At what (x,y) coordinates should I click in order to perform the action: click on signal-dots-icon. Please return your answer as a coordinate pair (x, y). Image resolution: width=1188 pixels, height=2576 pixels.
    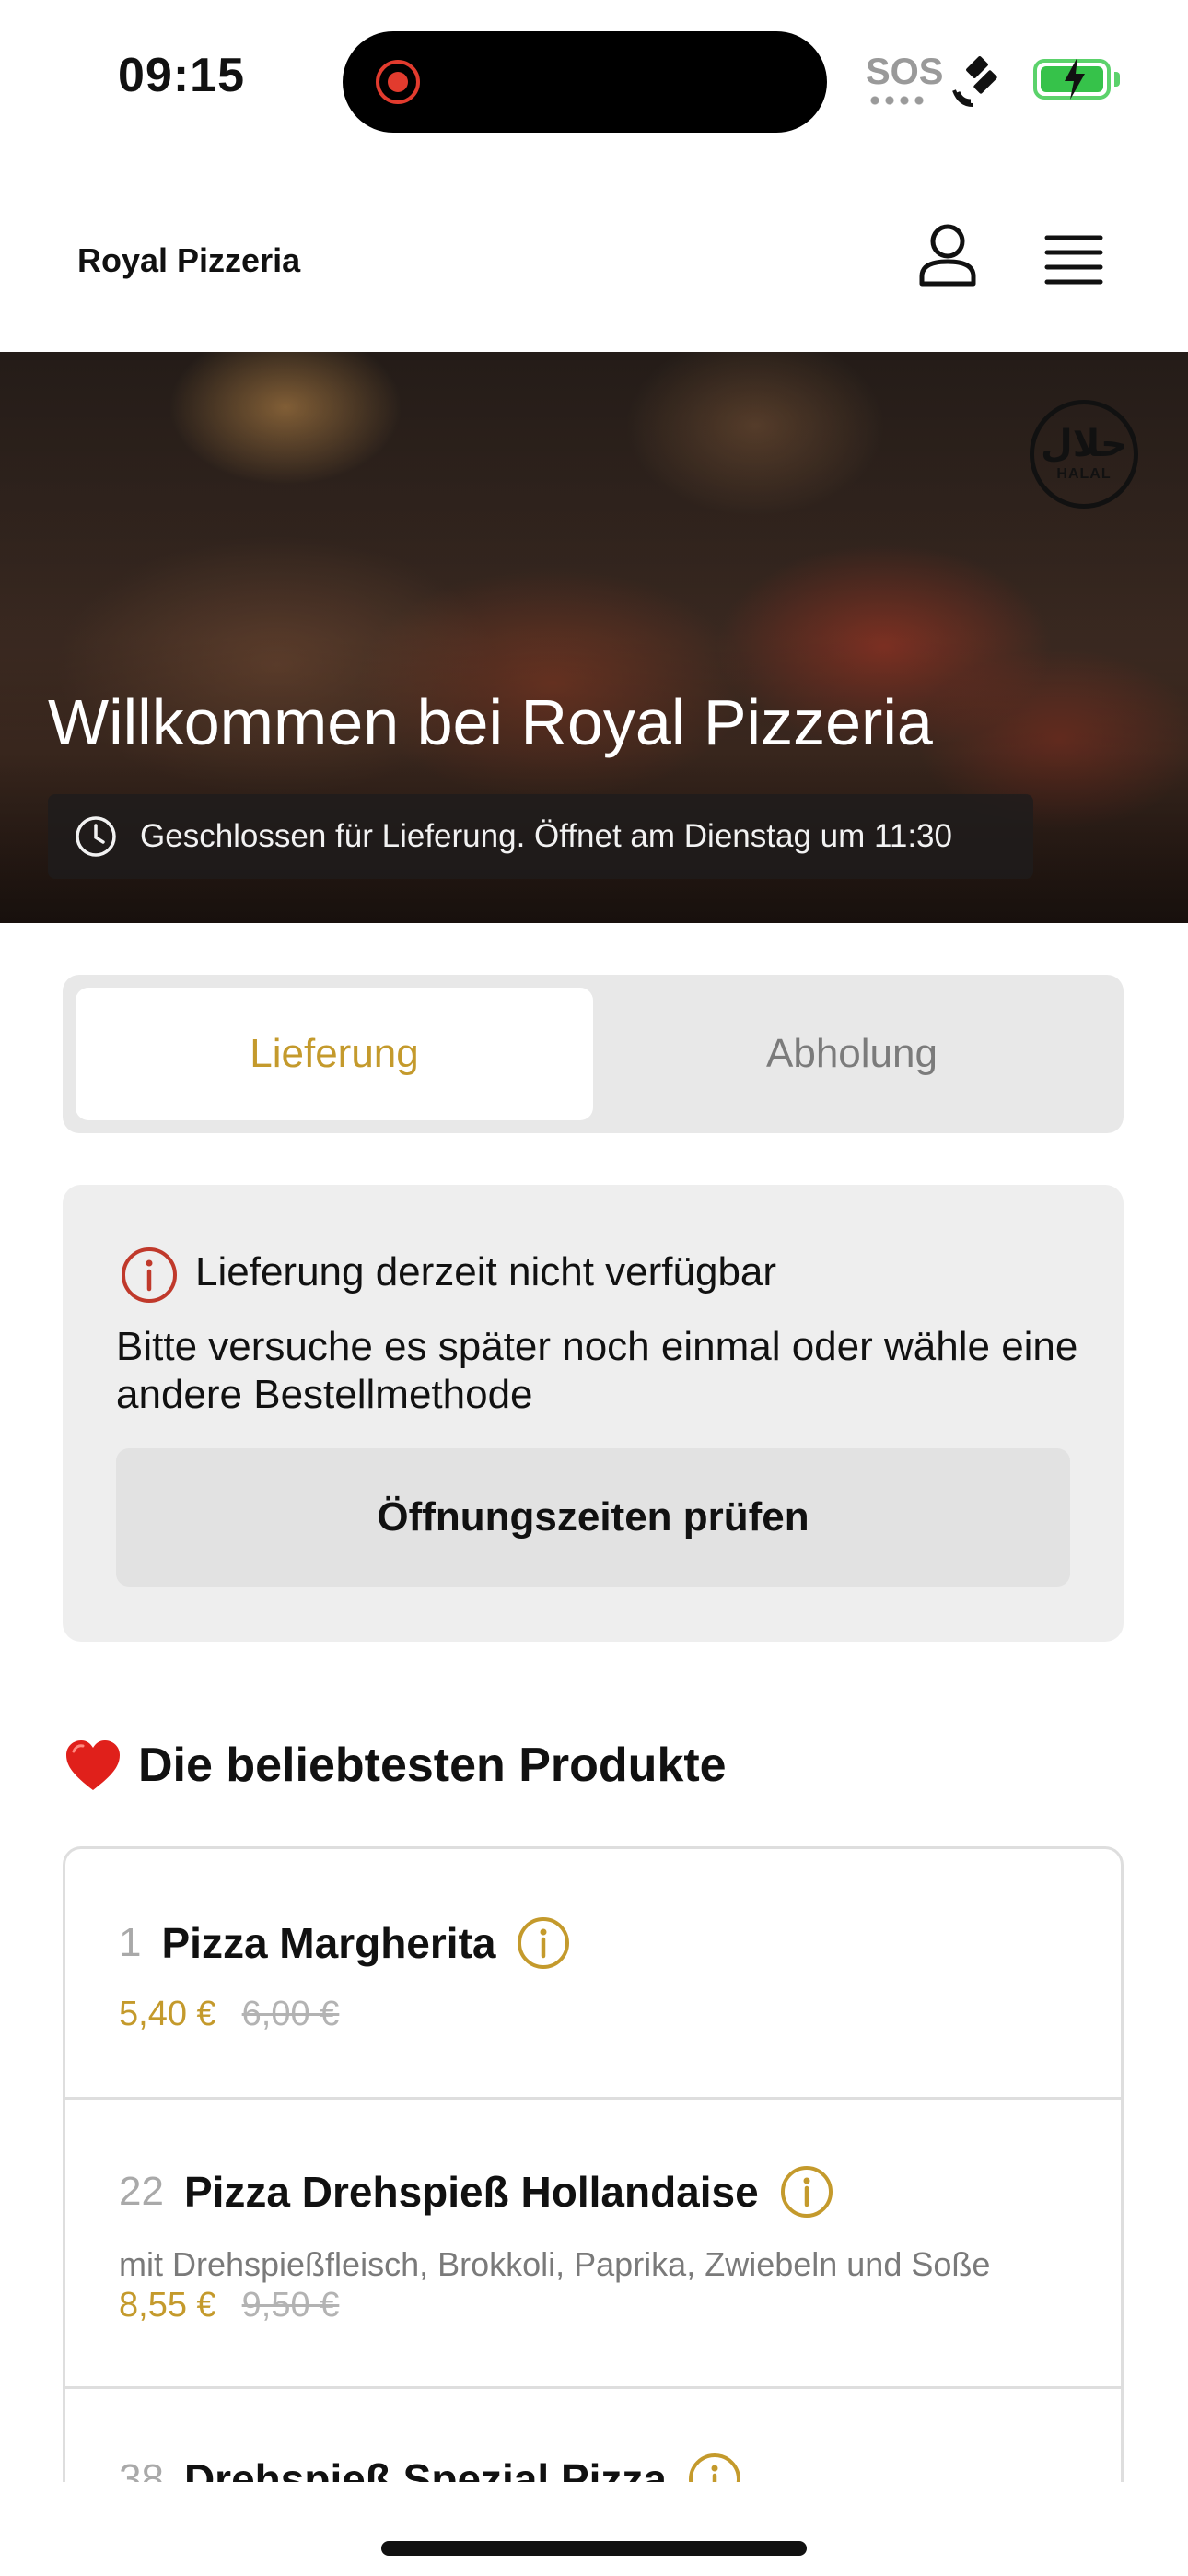
    Looking at the image, I should click on (898, 100).